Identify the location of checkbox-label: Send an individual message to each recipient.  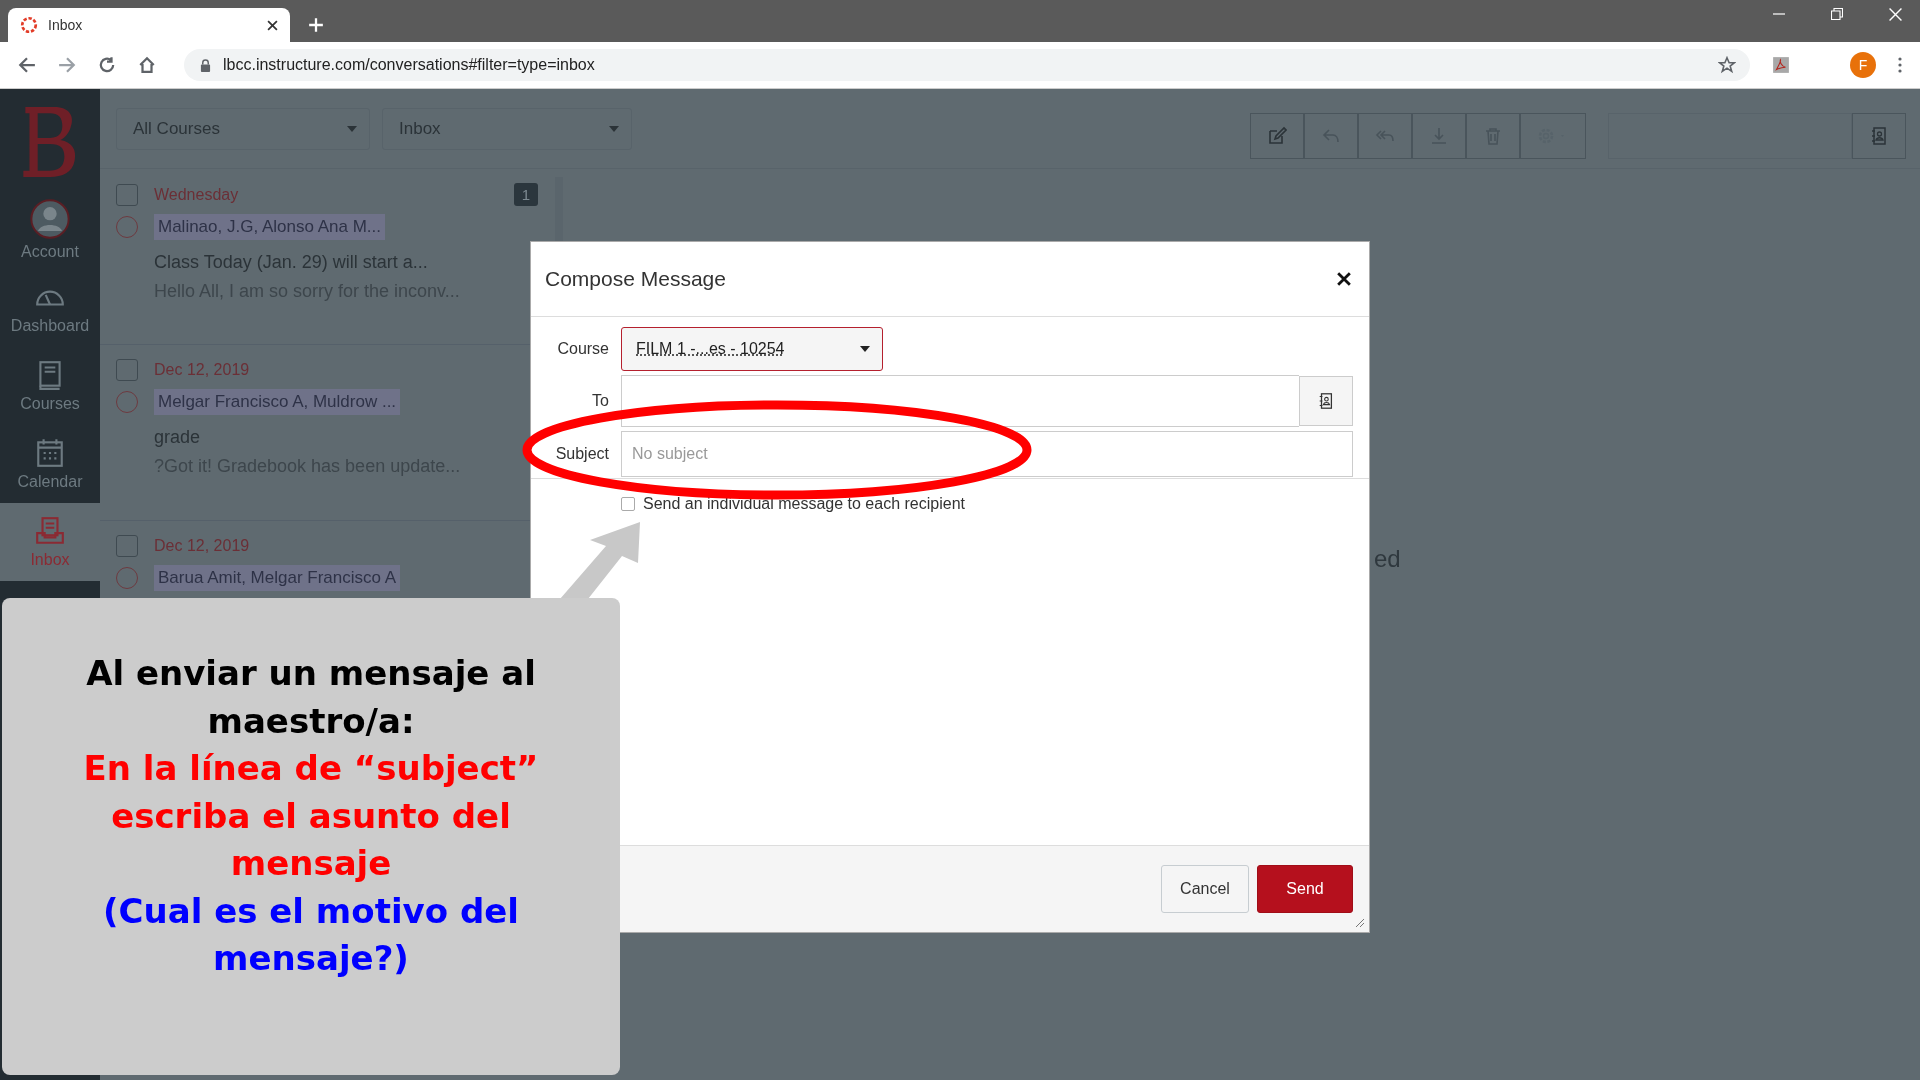
(804, 504).